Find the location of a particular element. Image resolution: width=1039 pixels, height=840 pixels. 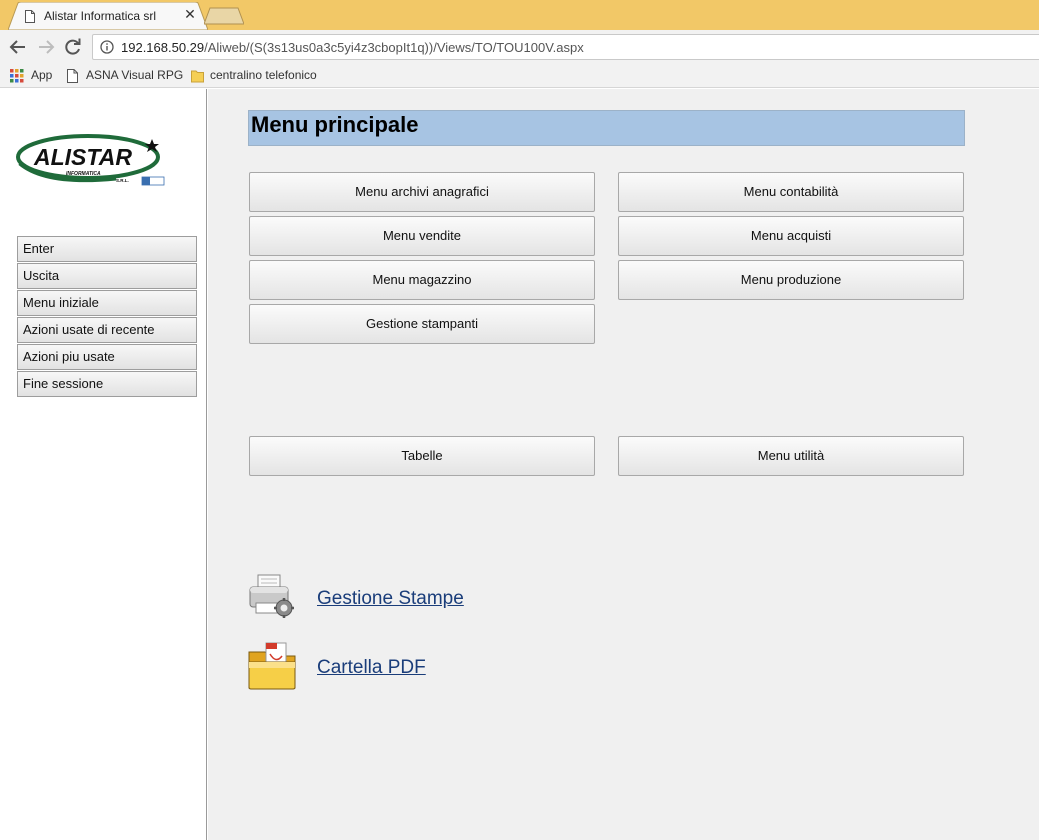

browser-tab: Alistar Informatica srl ✕ is located at coordinates (108, 16).